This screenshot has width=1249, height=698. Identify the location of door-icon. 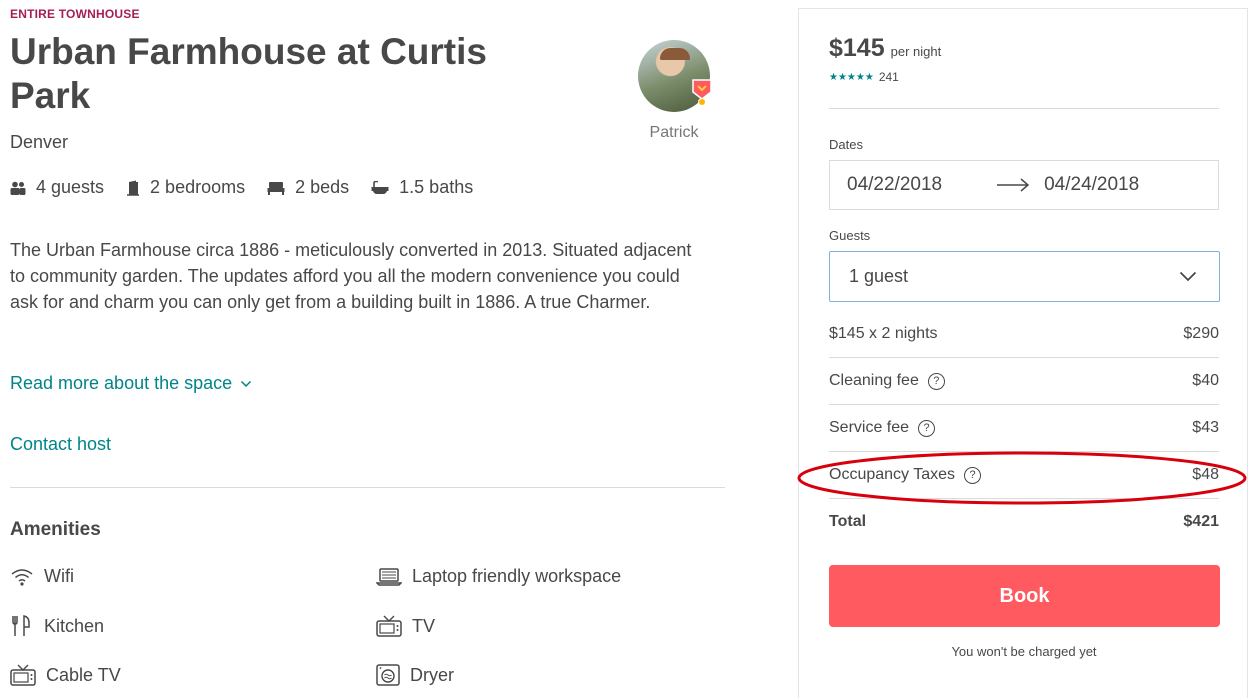
(133, 188).